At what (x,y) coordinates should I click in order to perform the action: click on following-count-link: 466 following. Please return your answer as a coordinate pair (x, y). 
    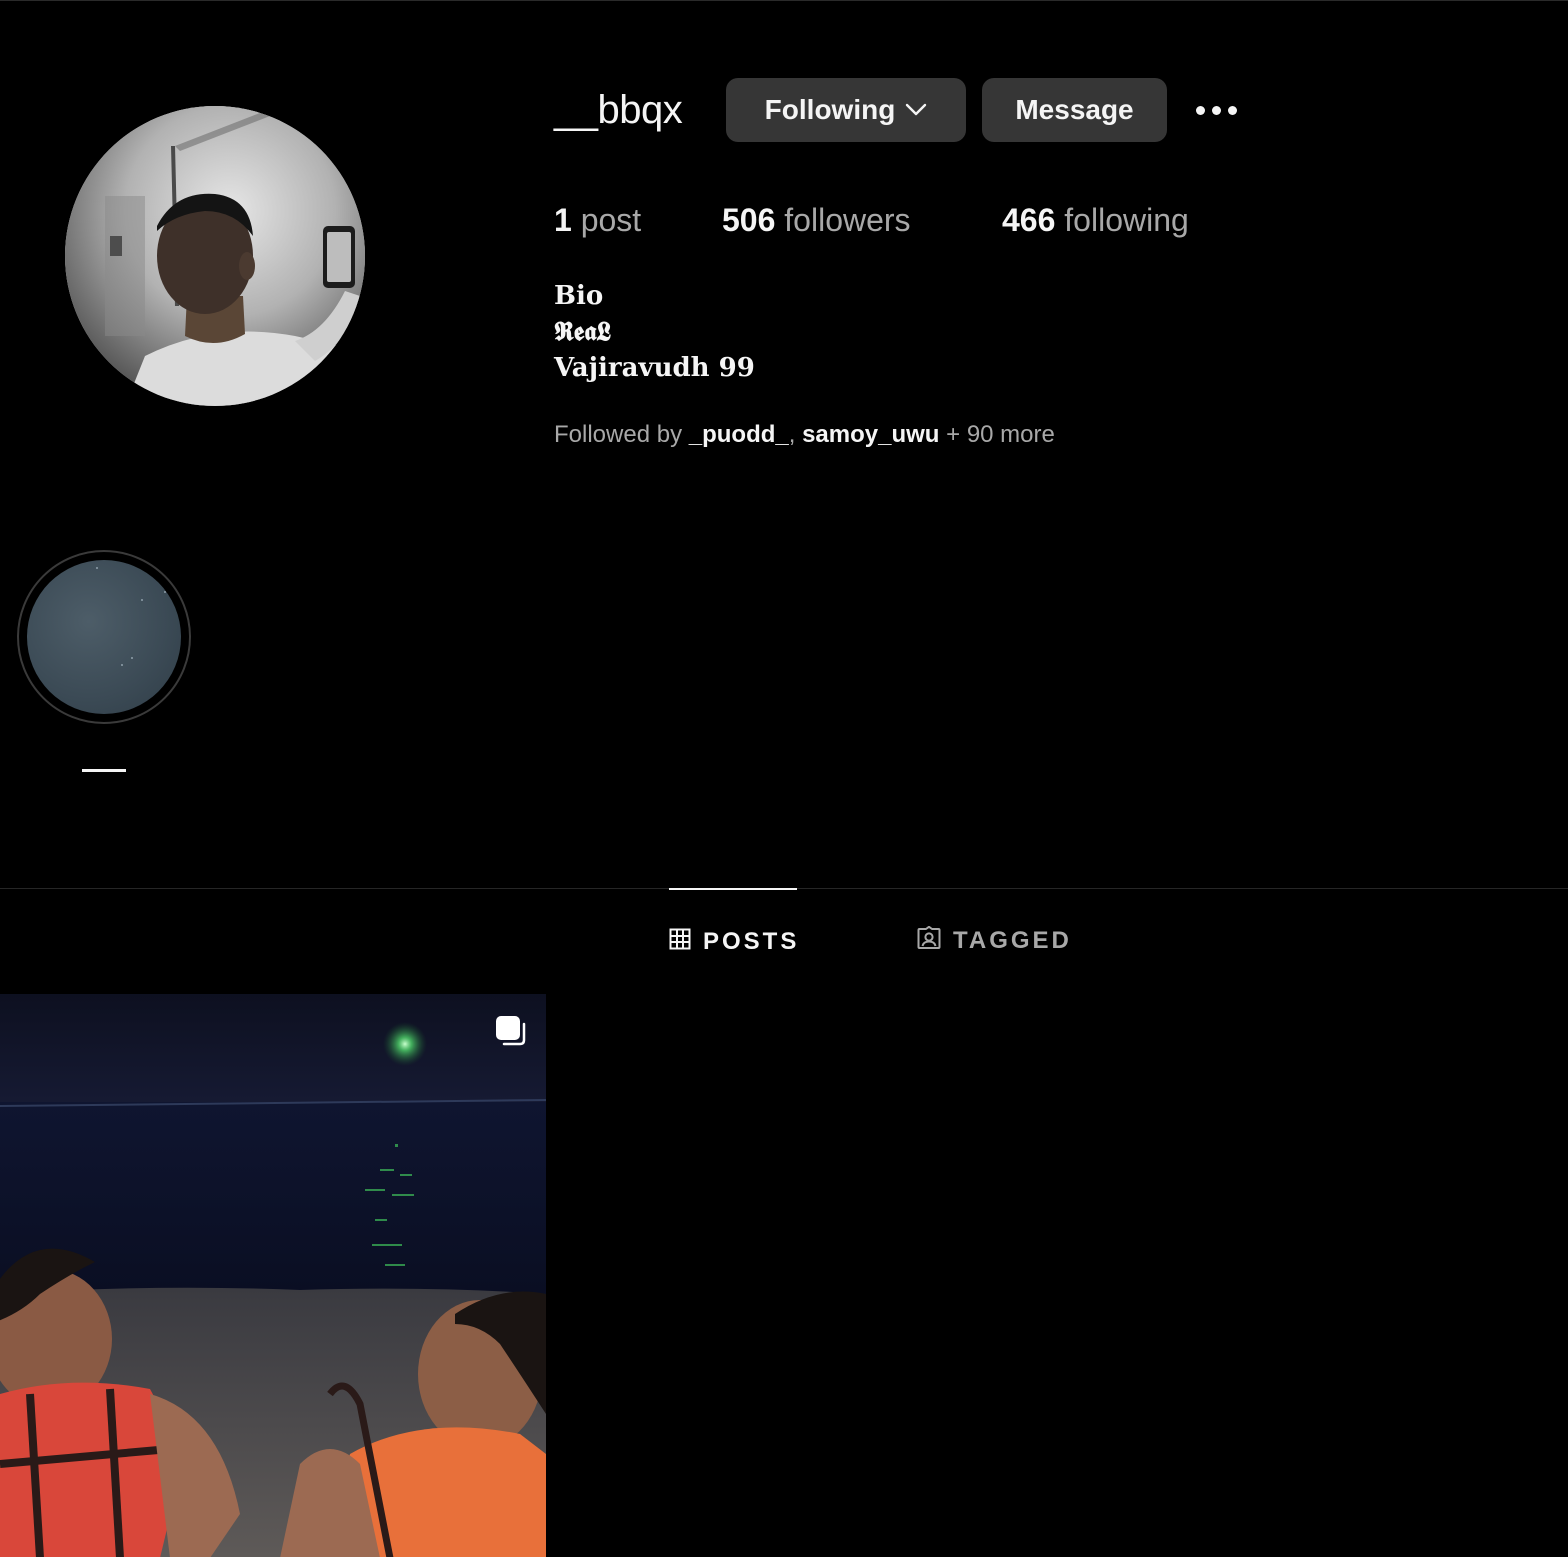
    Looking at the image, I should click on (1095, 220).